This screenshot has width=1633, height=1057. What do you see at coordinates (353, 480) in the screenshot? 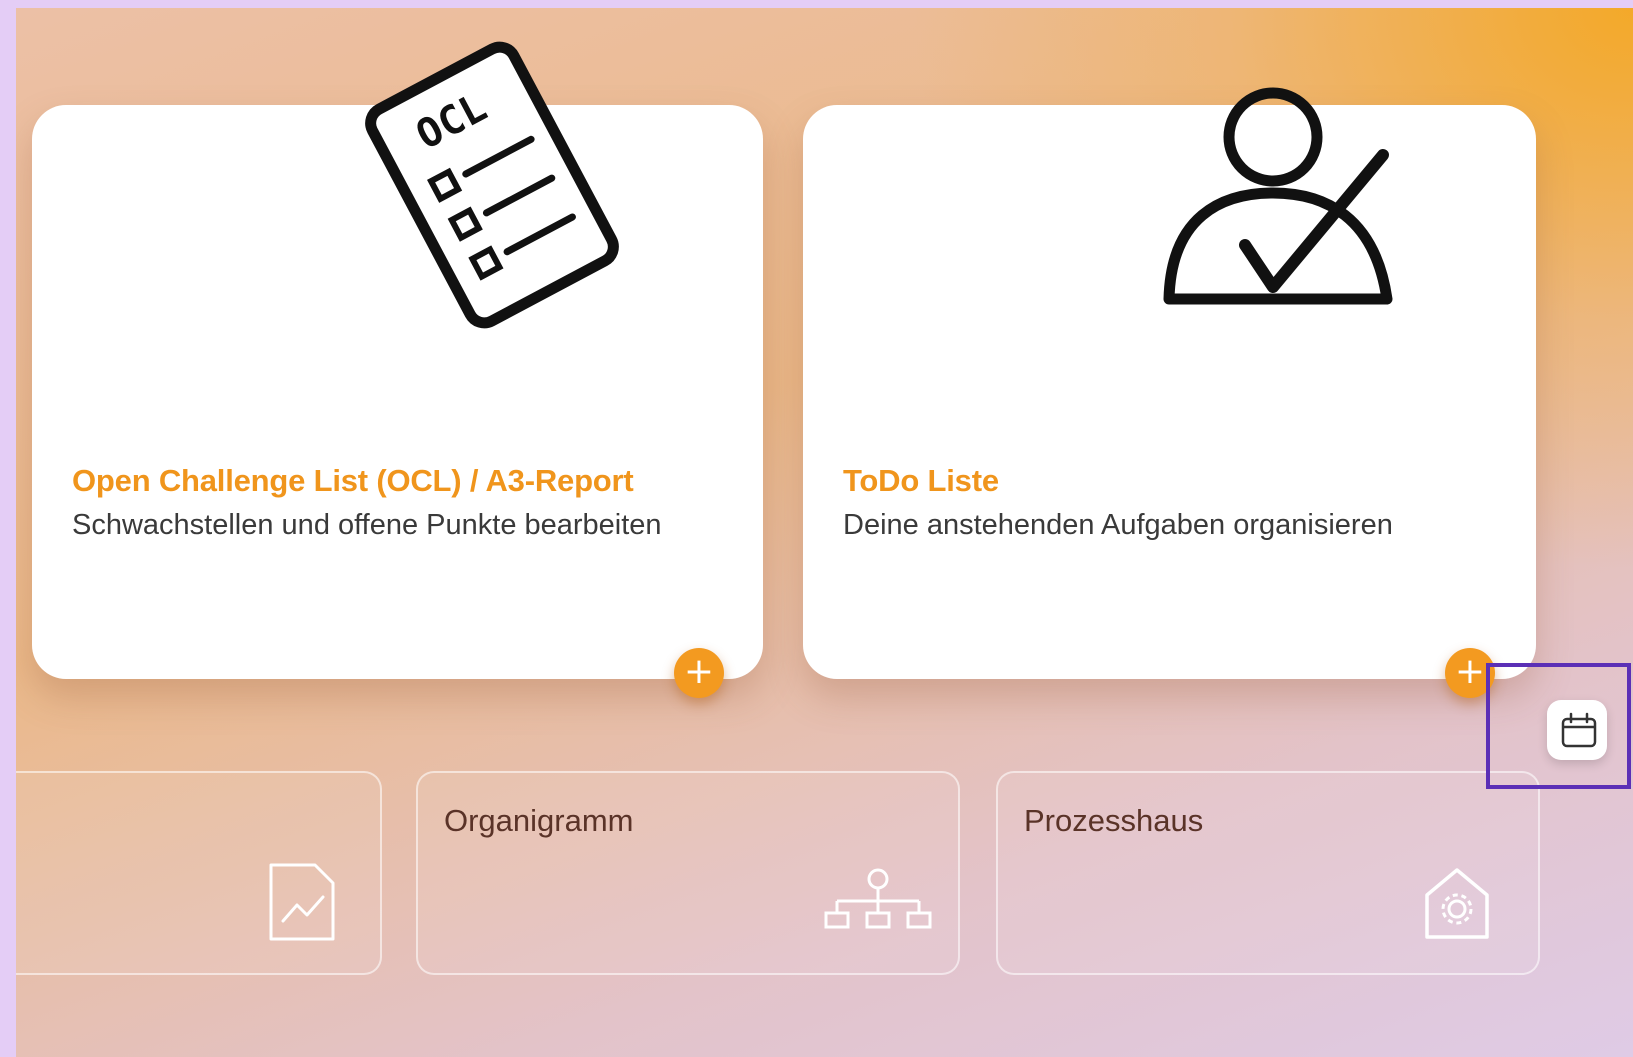
I see `ocl-card-title: Open Challenge List (OCL) / A3-Report` at bounding box center [353, 480].